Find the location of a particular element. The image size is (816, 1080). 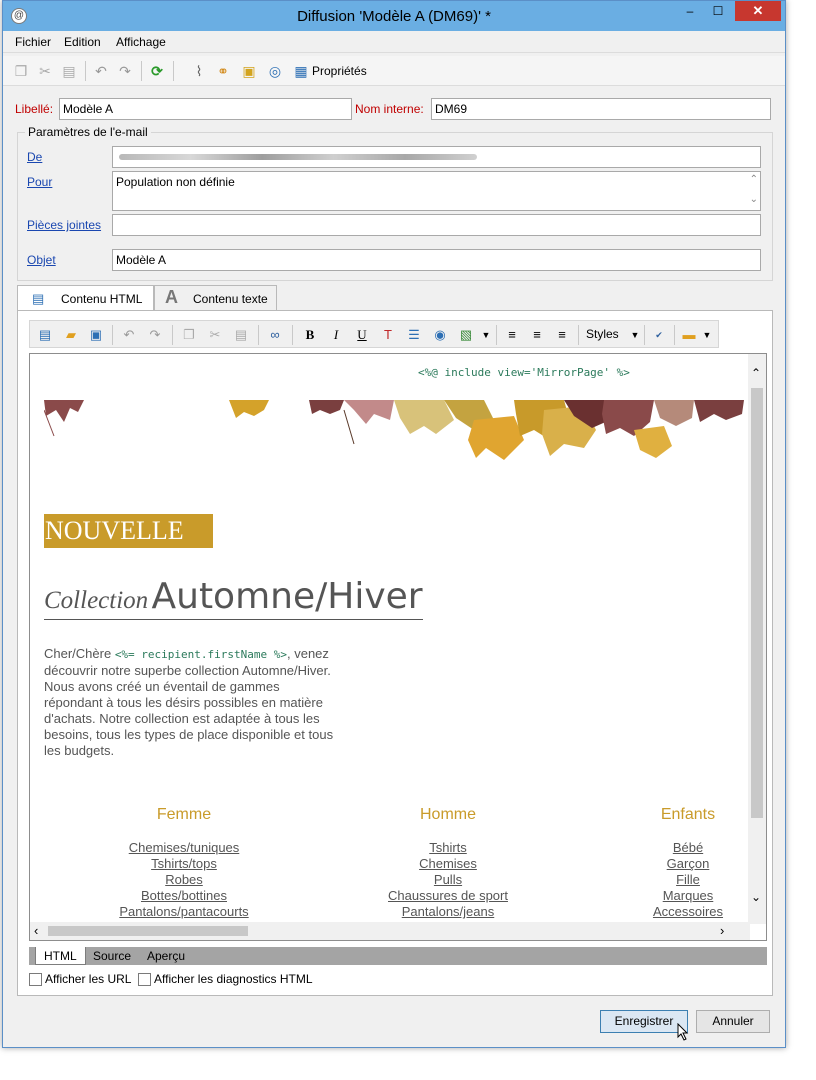

email-params-title: Paramètres de l'e-mail is located at coordinates (88, 132).